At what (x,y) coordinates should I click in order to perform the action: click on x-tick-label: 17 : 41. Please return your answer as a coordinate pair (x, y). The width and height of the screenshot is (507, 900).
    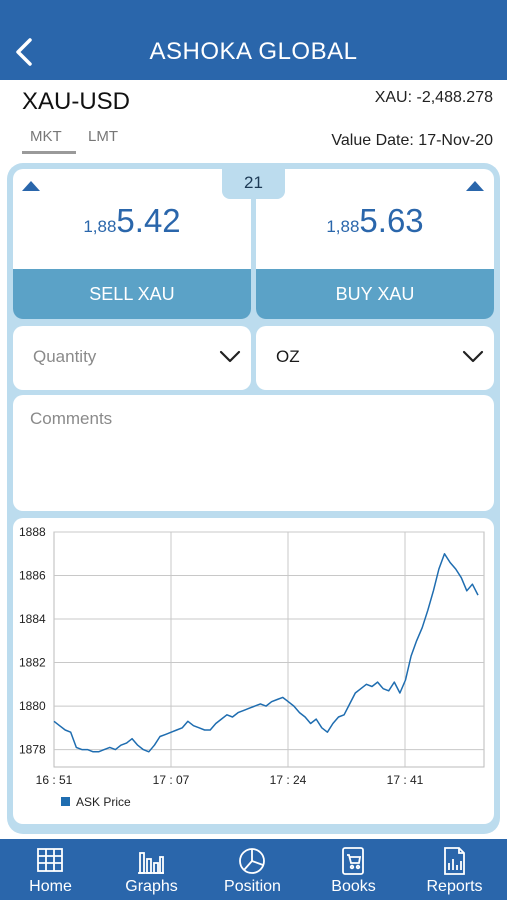
    Looking at the image, I should click on (405, 780).